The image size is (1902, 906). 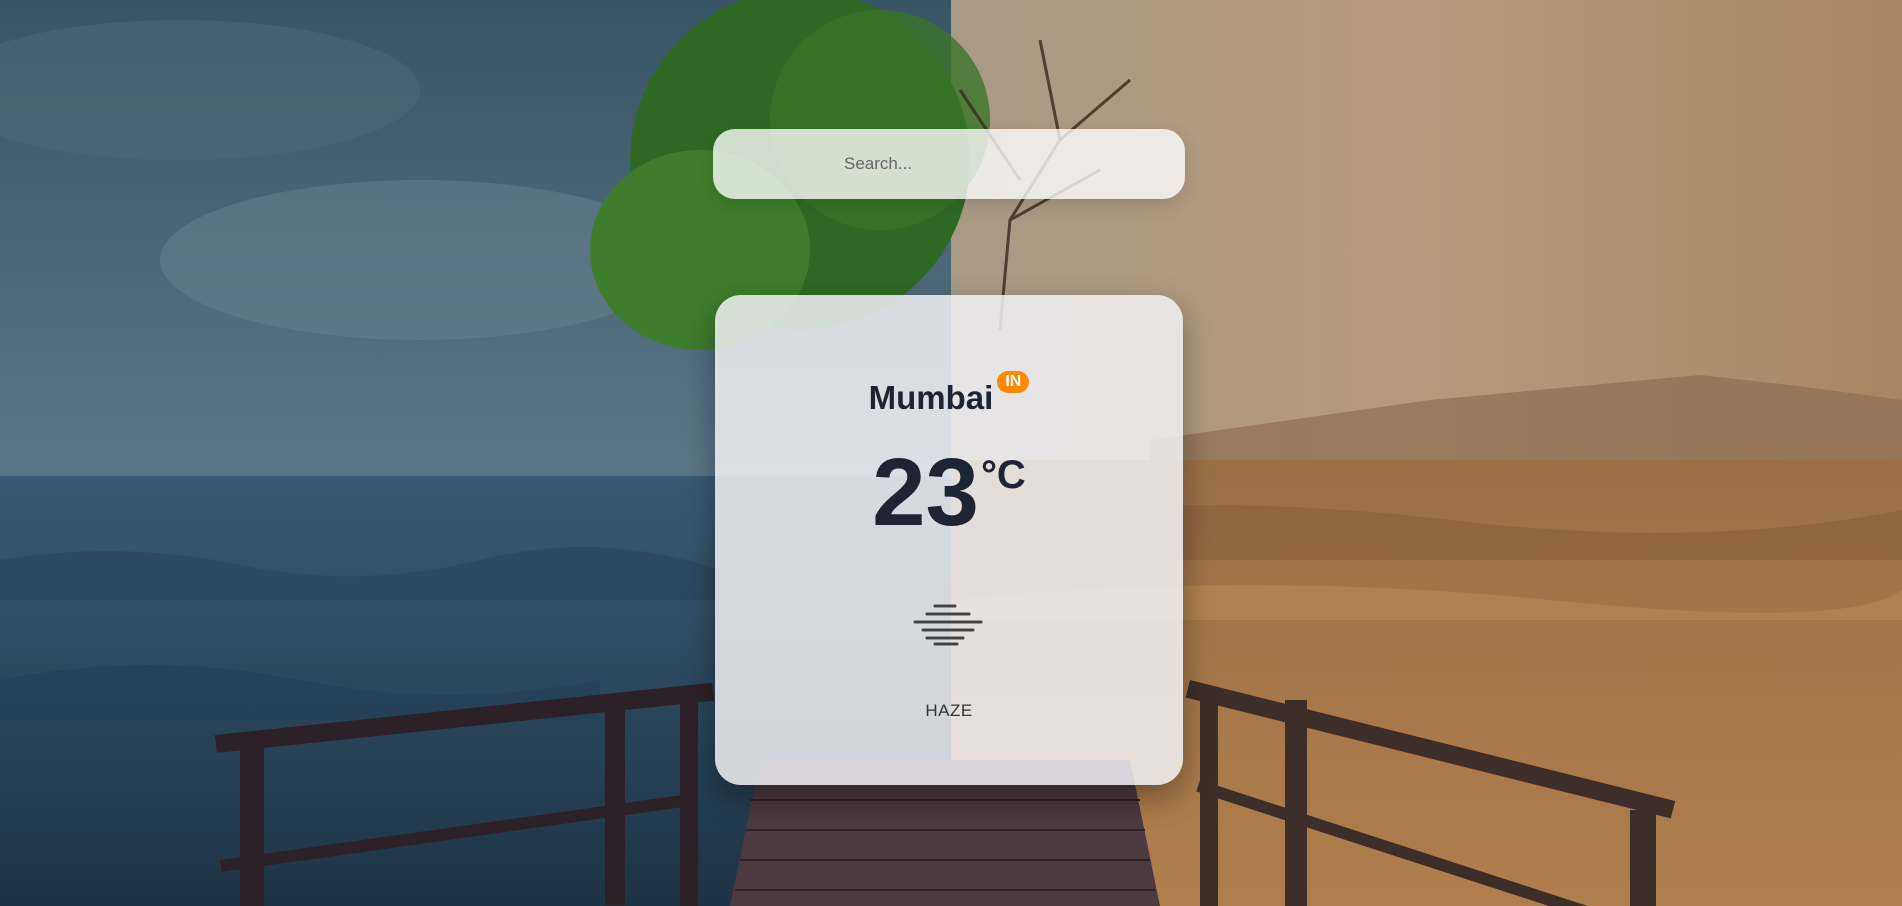 I want to click on location-header: Mumbai IN, so click(x=949, y=392).